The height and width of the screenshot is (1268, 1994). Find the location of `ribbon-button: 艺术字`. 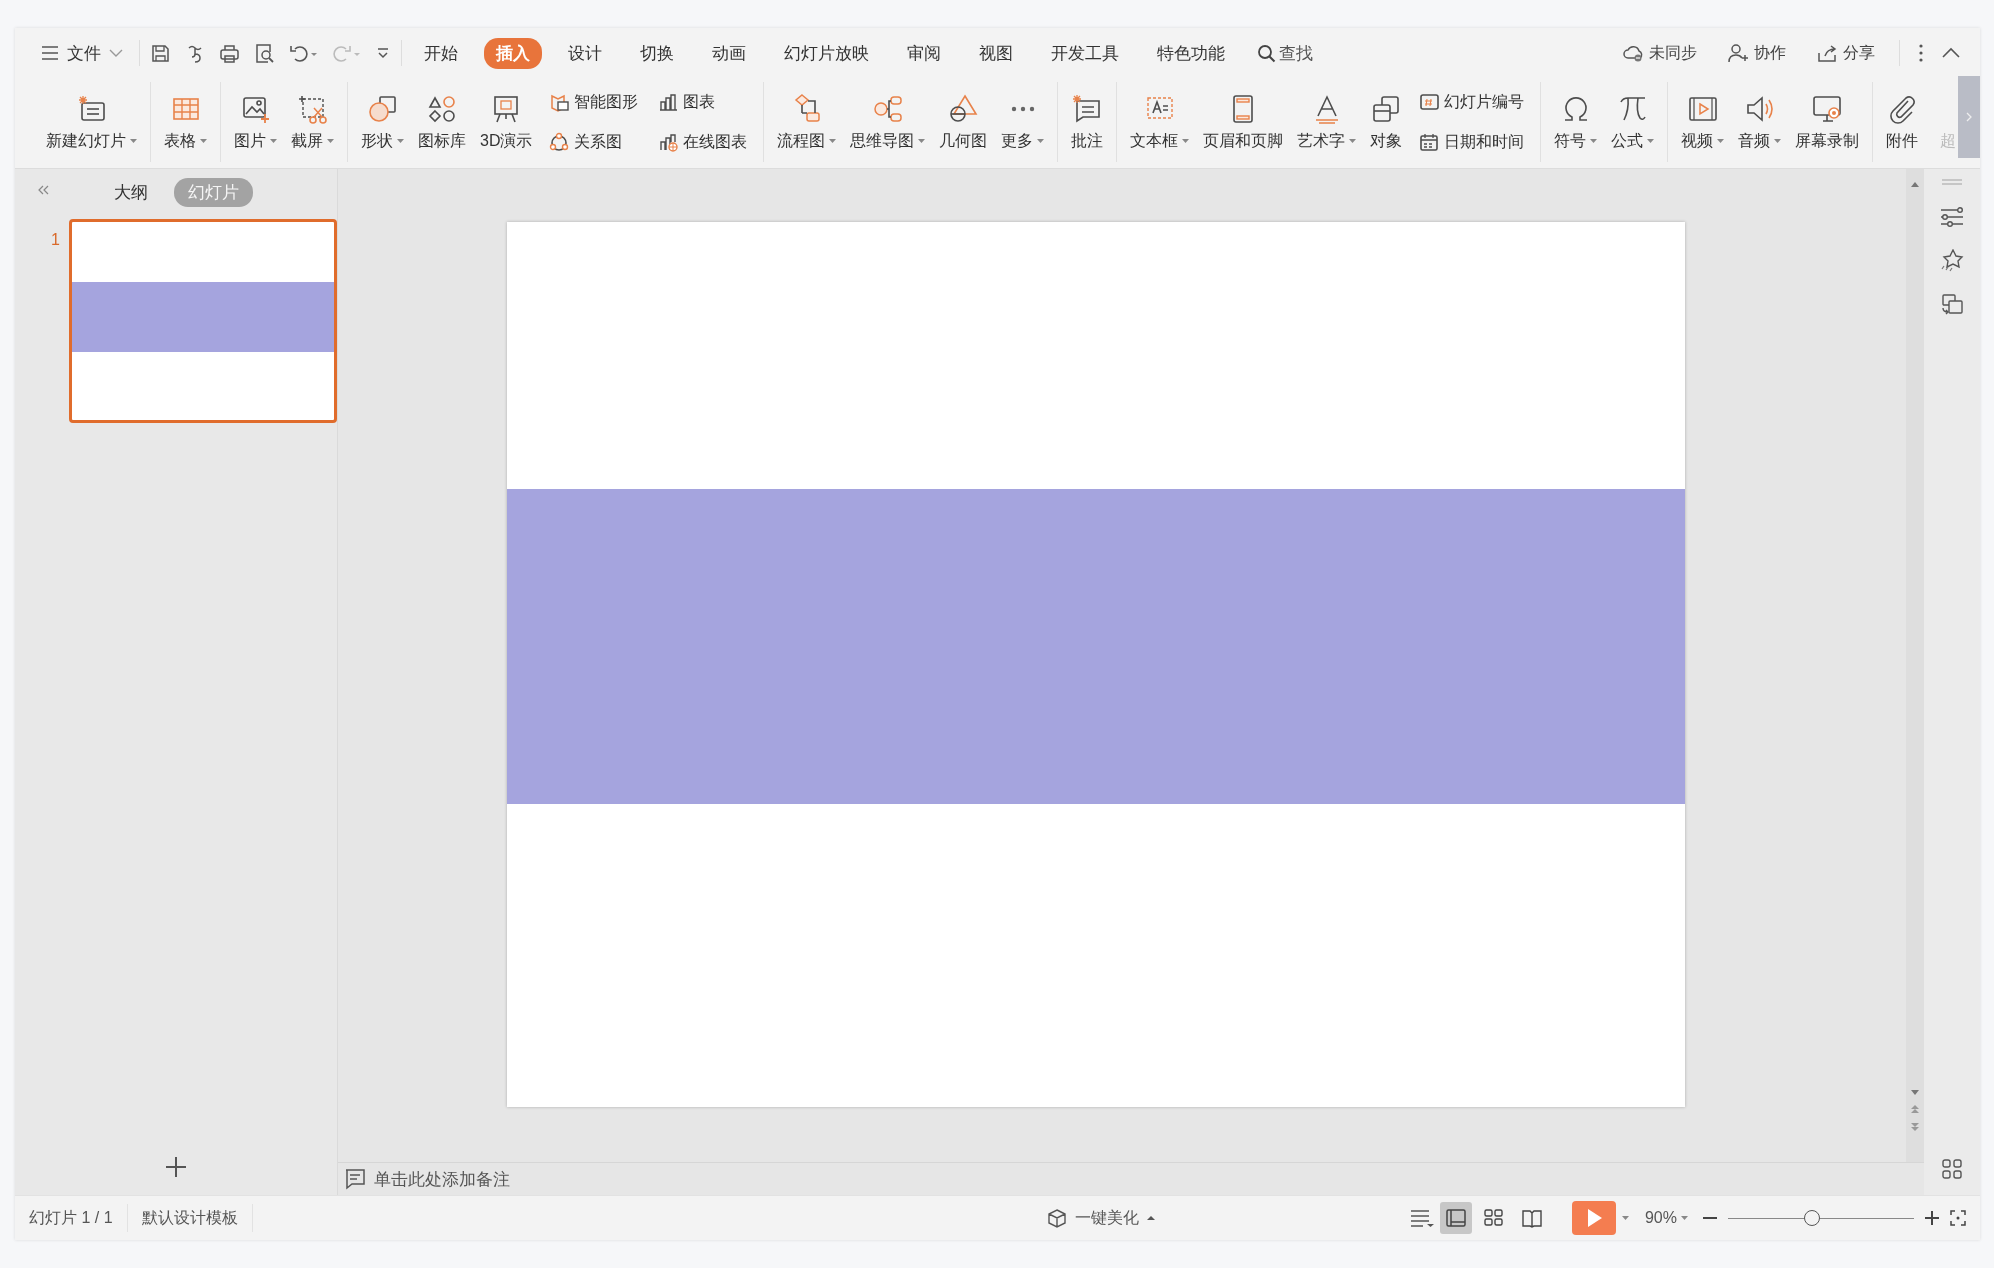

ribbon-button: 艺术字 is located at coordinates (1327, 122).